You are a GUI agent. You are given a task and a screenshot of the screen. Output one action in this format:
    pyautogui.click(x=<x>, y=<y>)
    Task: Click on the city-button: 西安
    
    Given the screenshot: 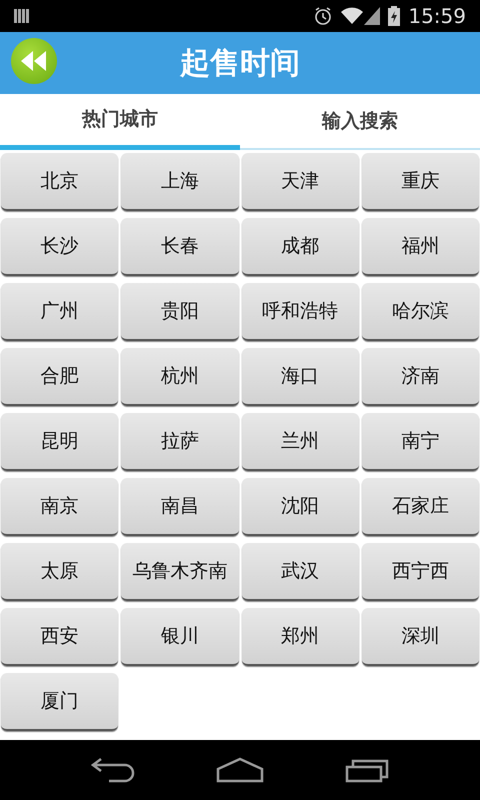 What is the action you would take?
    pyautogui.click(x=59, y=637)
    